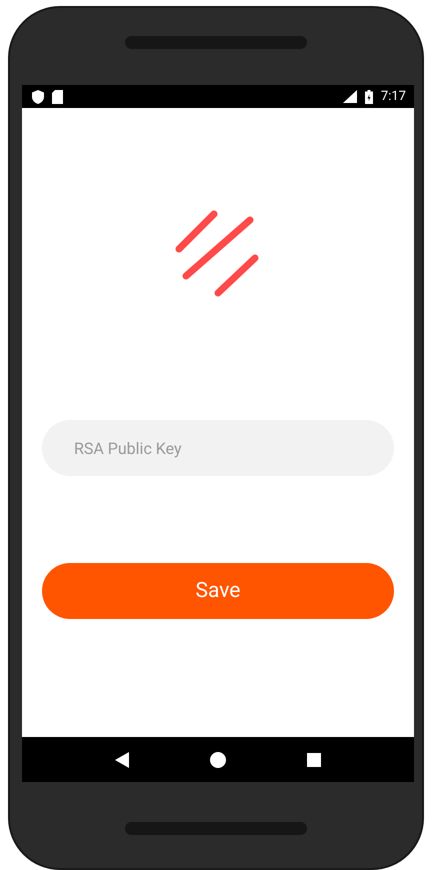 This screenshot has width=433, height=870. I want to click on signal-icon, so click(349, 96).